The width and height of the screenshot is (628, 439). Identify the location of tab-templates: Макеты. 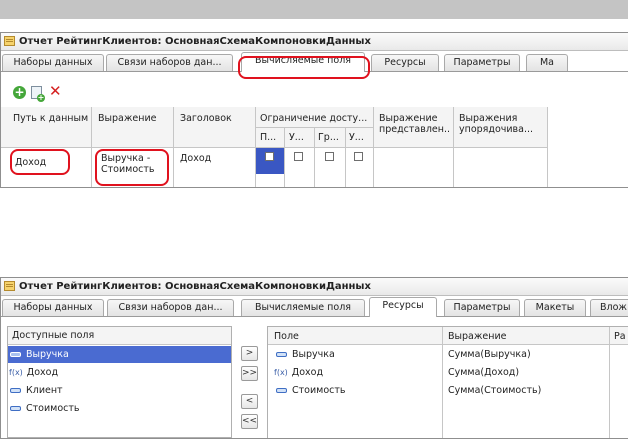
(555, 307).